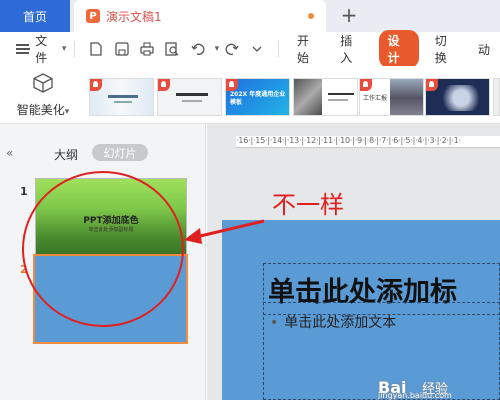  I want to click on annotation-arrow-line, so click(230, 229).